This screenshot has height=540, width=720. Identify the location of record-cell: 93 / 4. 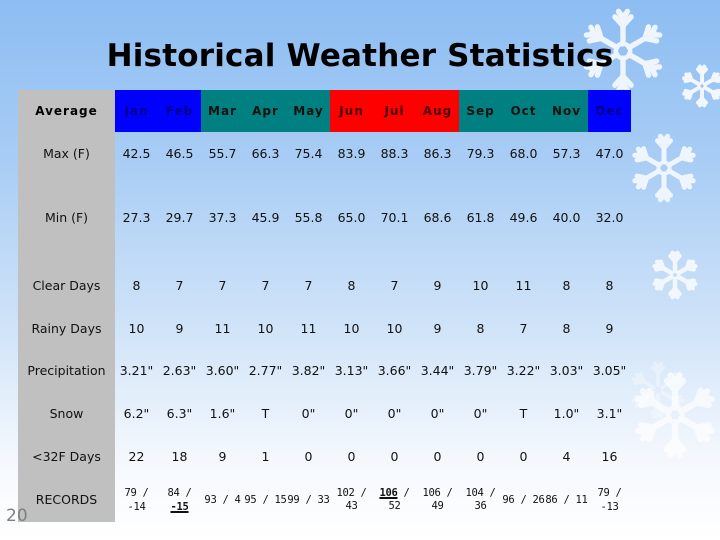
(222, 500).